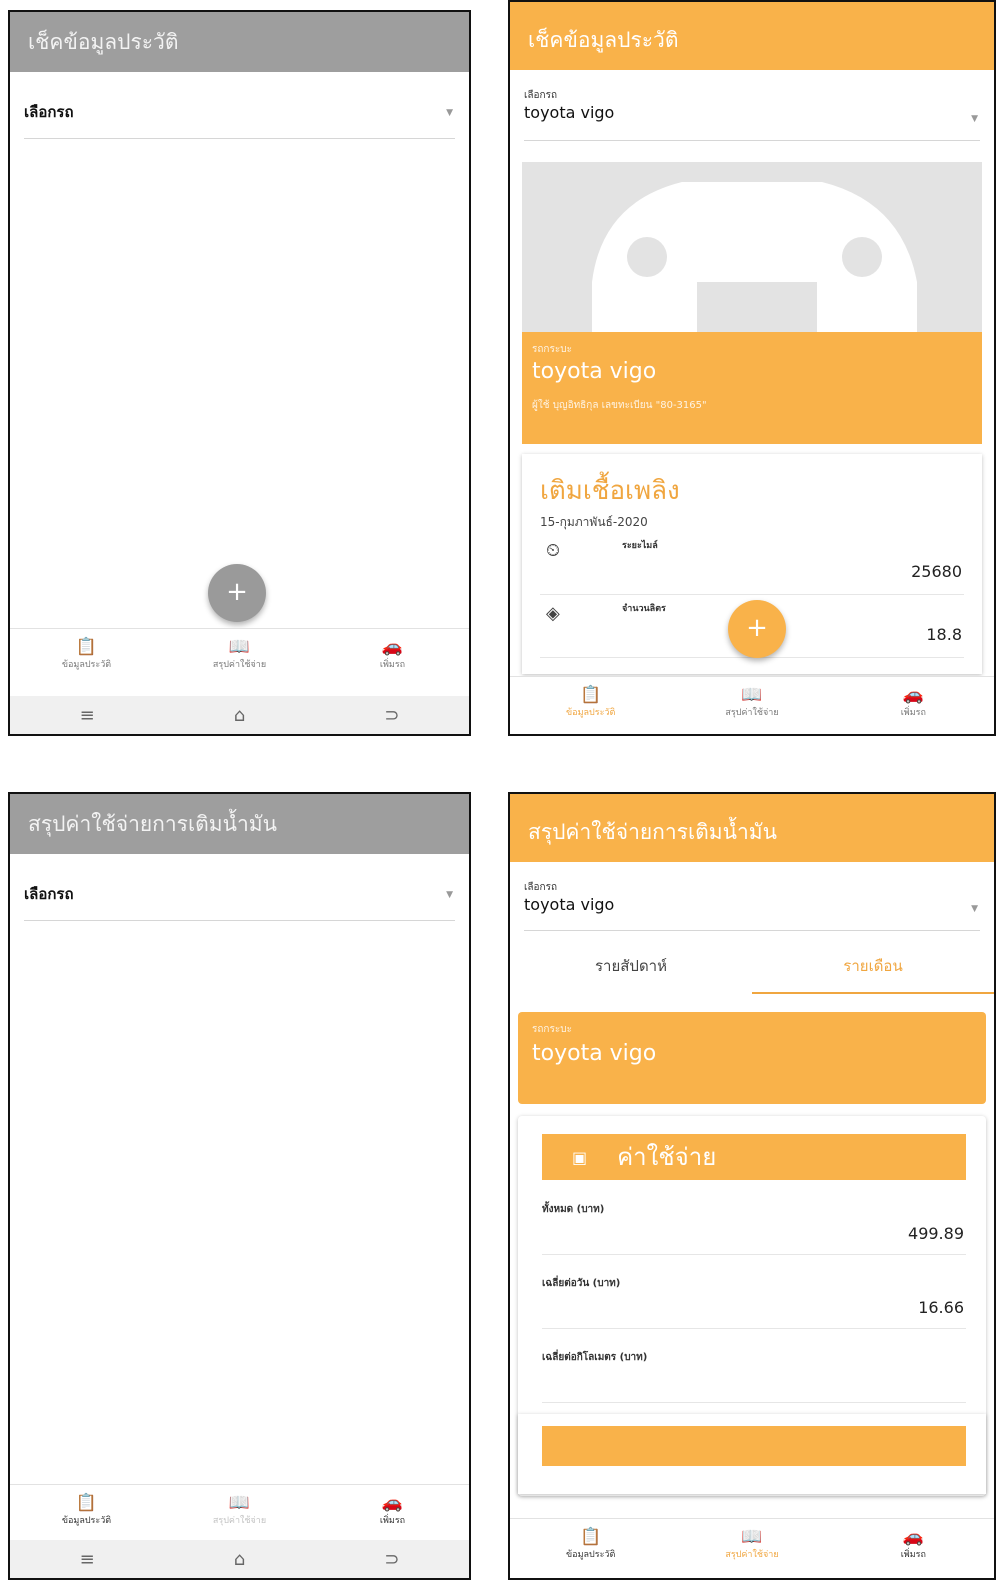  What do you see at coordinates (667, 1157) in the screenshot?
I see `cost-title: ค่าใช้จ่าย` at bounding box center [667, 1157].